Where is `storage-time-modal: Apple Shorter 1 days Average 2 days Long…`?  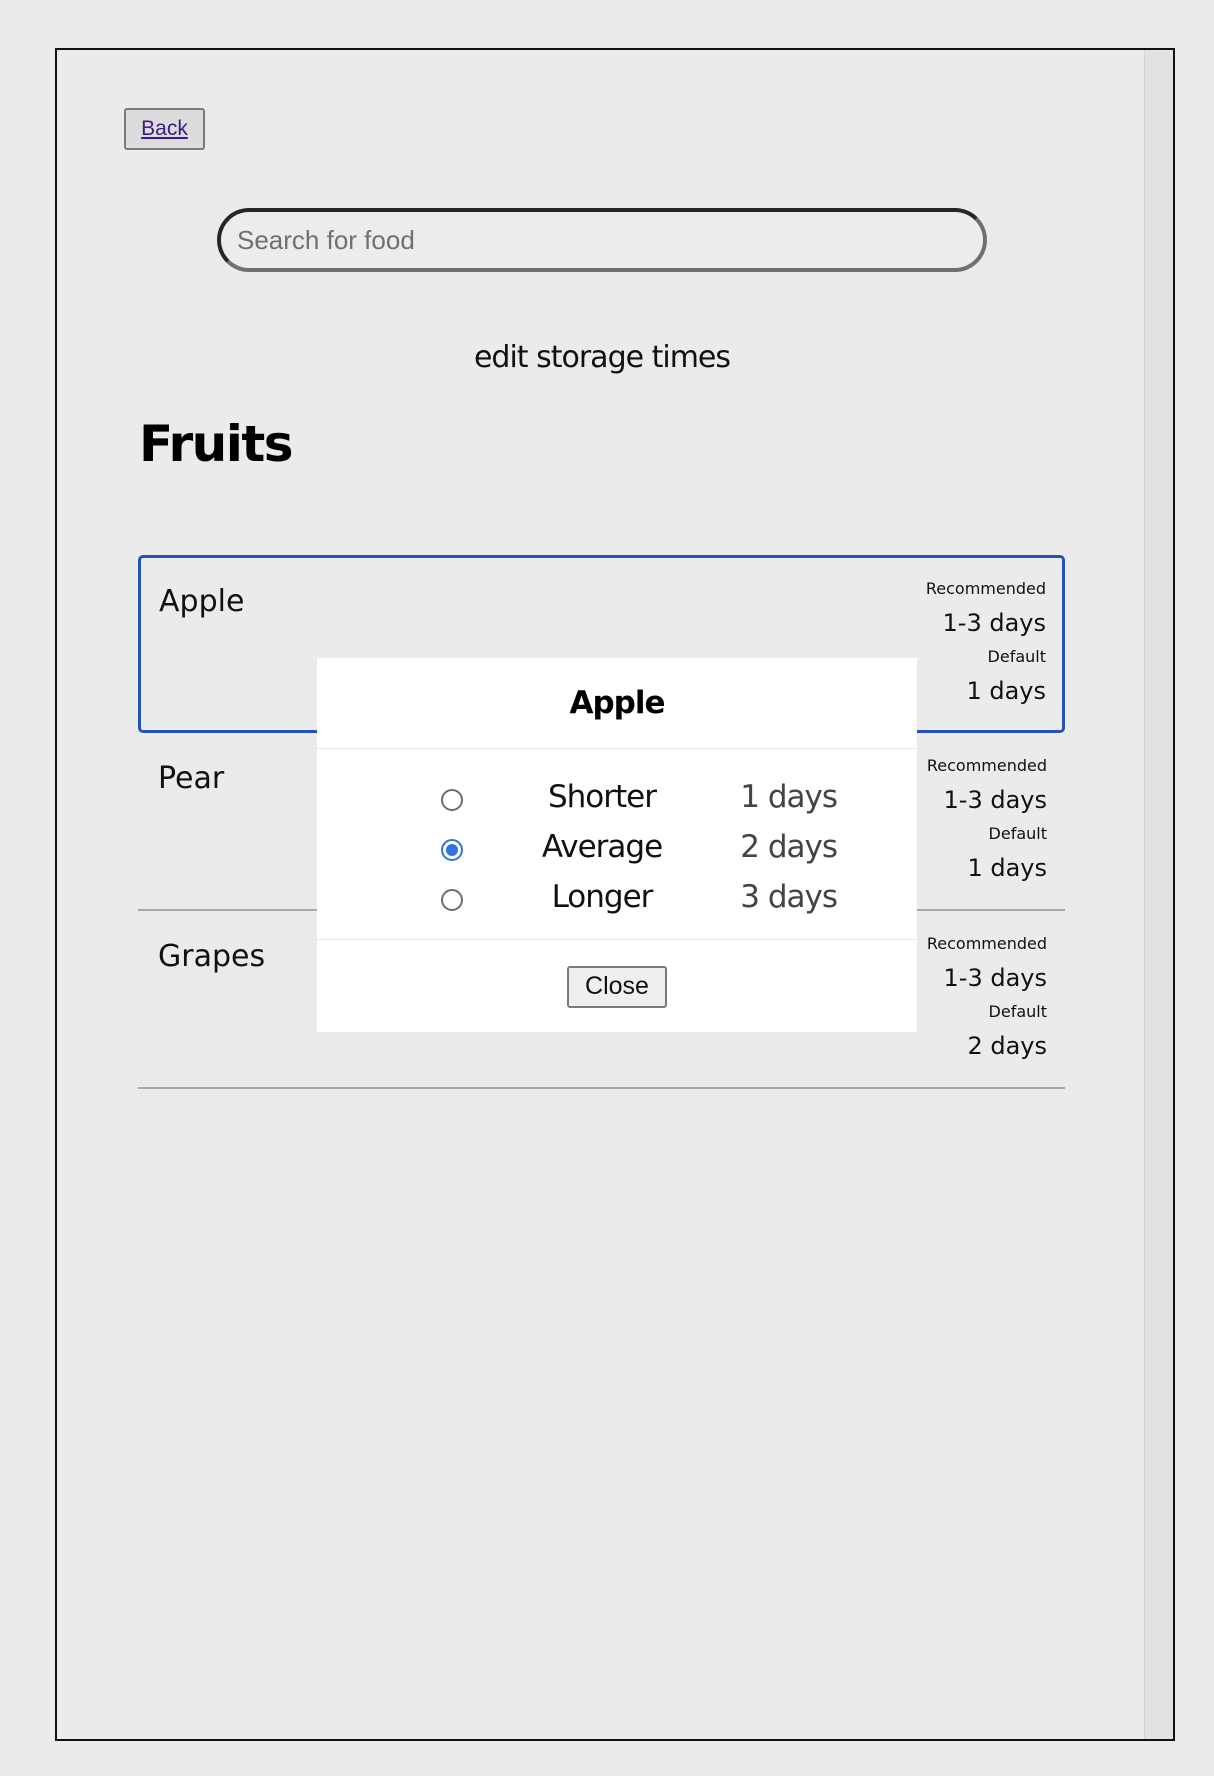 storage-time-modal: Apple Shorter 1 days Average 2 days Long… is located at coordinates (617, 845).